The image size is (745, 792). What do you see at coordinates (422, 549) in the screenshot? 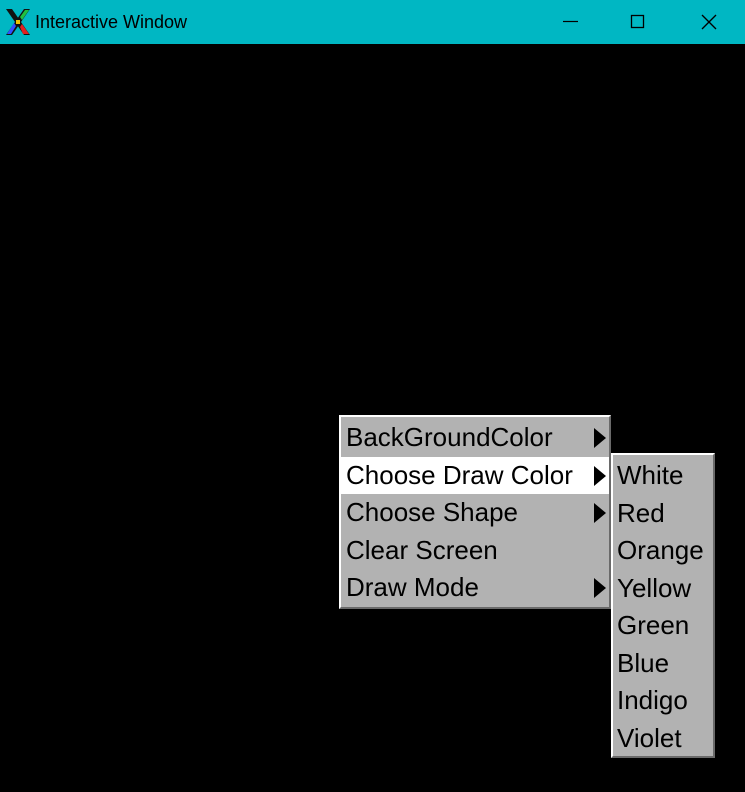
I see `menu-item-label: Clear Screen` at bounding box center [422, 549].